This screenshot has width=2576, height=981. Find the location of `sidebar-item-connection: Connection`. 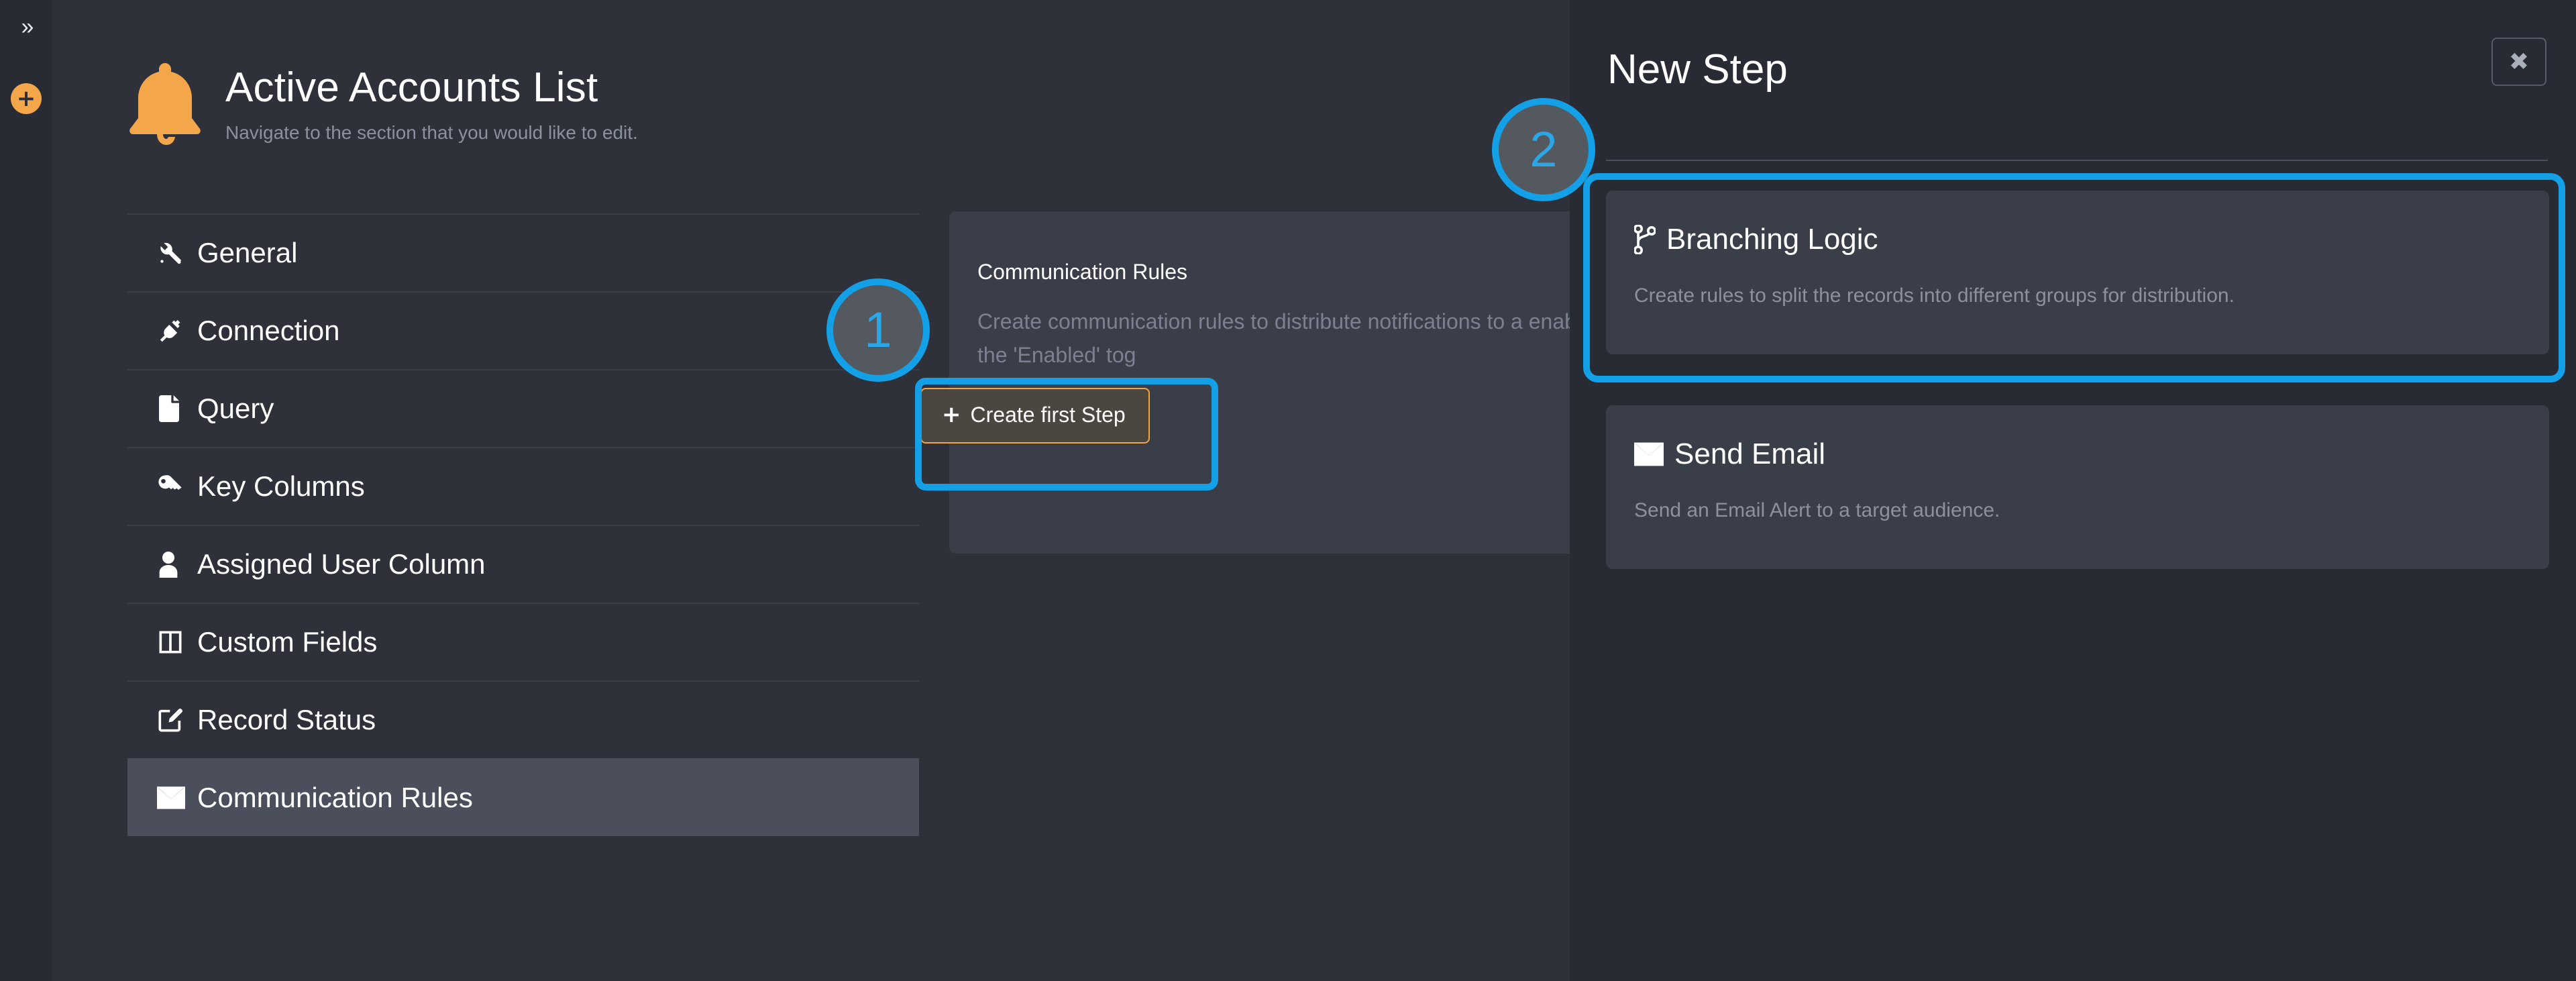

sidebar-item-connection: Connection is located at coordinates (523, 330).